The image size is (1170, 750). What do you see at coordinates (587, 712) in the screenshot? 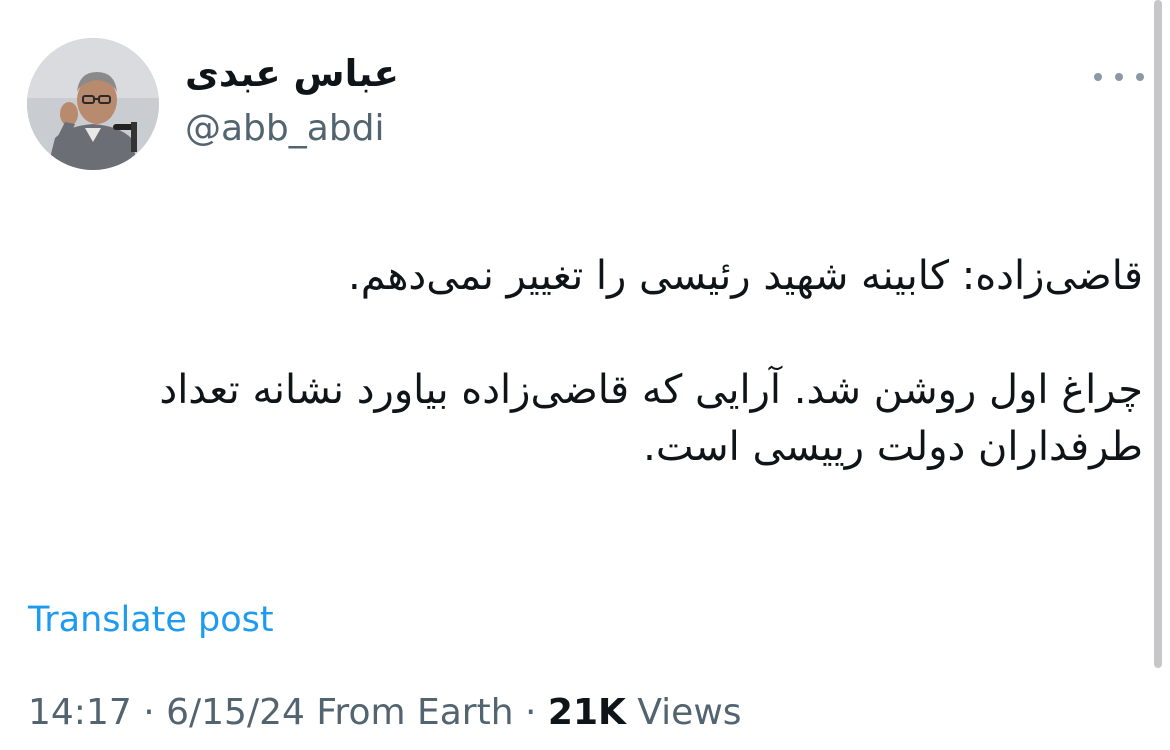
I see `views-count: 21K` at bounding box center [587, 712].